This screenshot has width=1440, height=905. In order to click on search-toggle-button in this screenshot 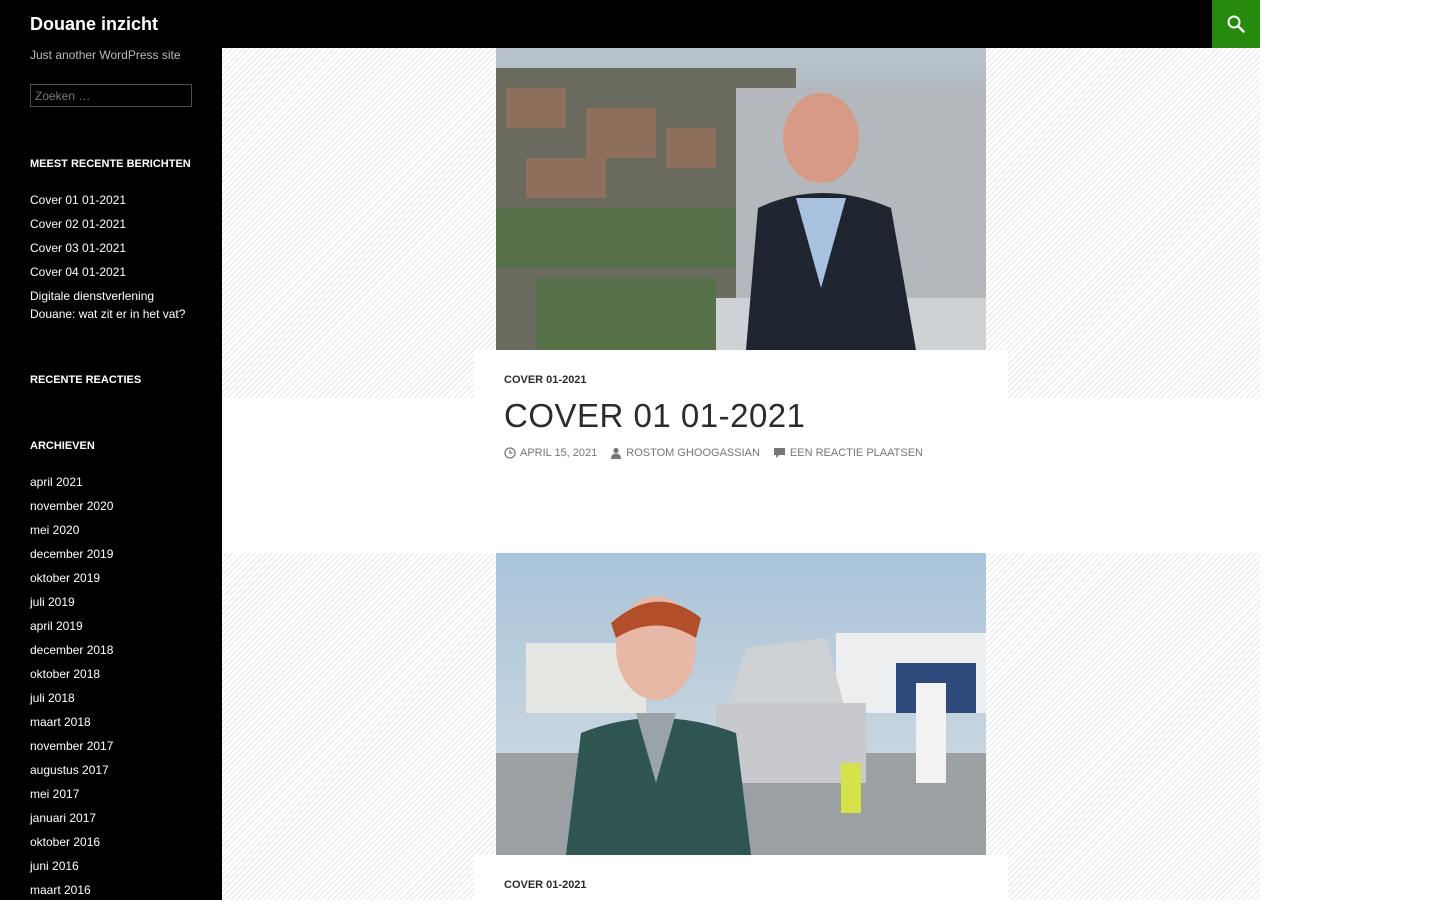, I will do `click(1236, 24)`.